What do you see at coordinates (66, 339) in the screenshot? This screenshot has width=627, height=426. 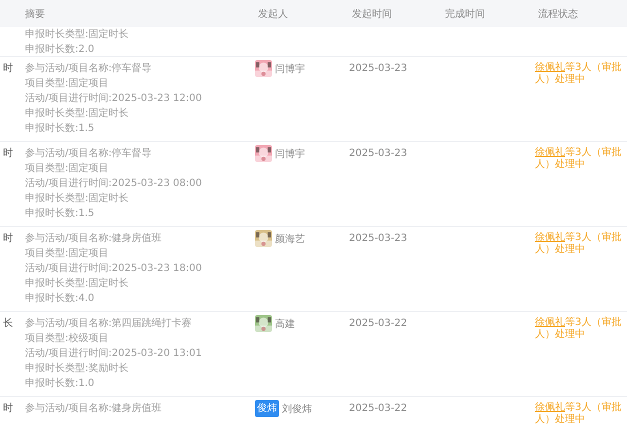 I see `summary-line: 项目类型:校级项目` at bounding box center [66, 339].